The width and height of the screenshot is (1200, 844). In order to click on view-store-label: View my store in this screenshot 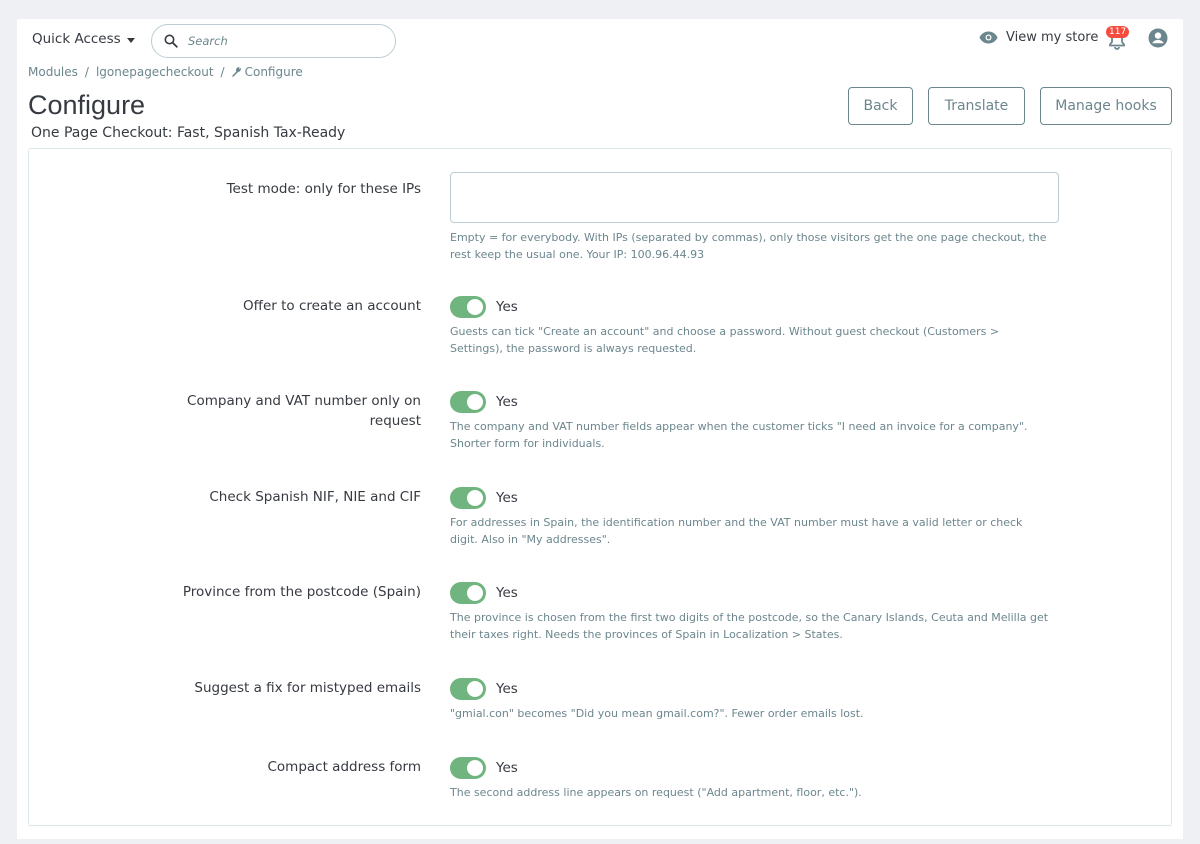, I will do `click(1052, 37)`.